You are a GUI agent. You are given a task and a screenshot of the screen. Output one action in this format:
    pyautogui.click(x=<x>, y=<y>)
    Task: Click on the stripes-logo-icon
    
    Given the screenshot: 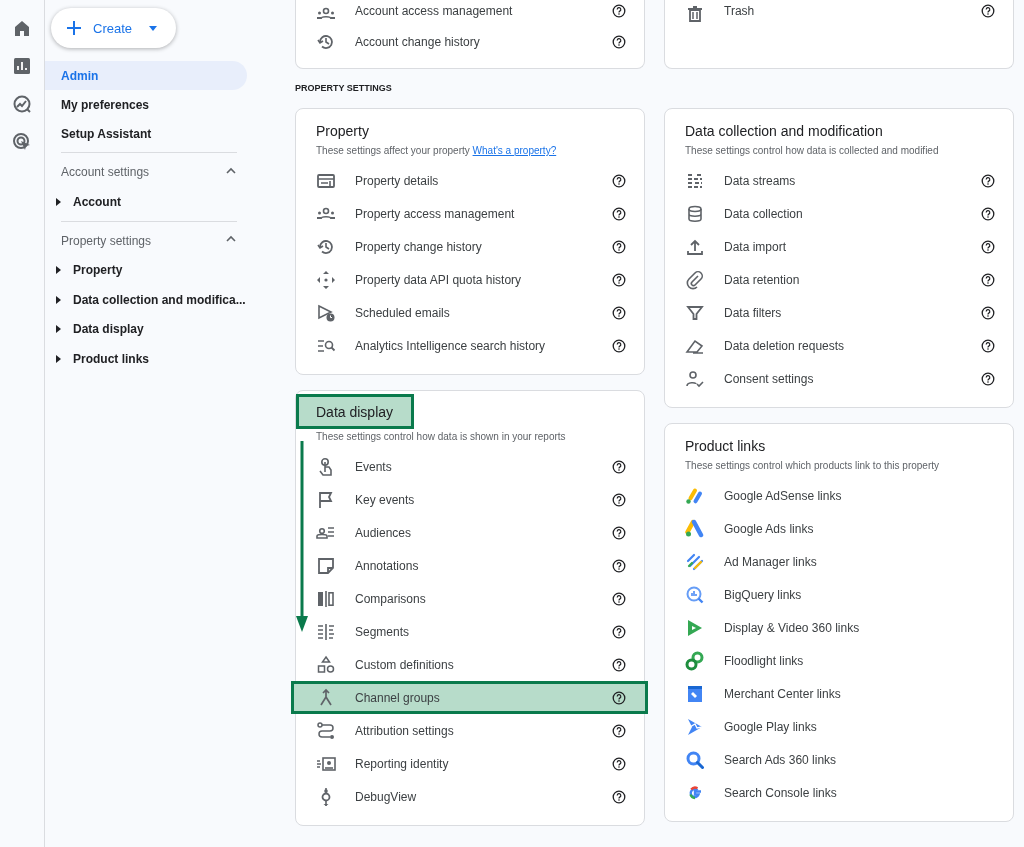 What is the action you would take?
    pyautogui.click(x=695, y=561)
    